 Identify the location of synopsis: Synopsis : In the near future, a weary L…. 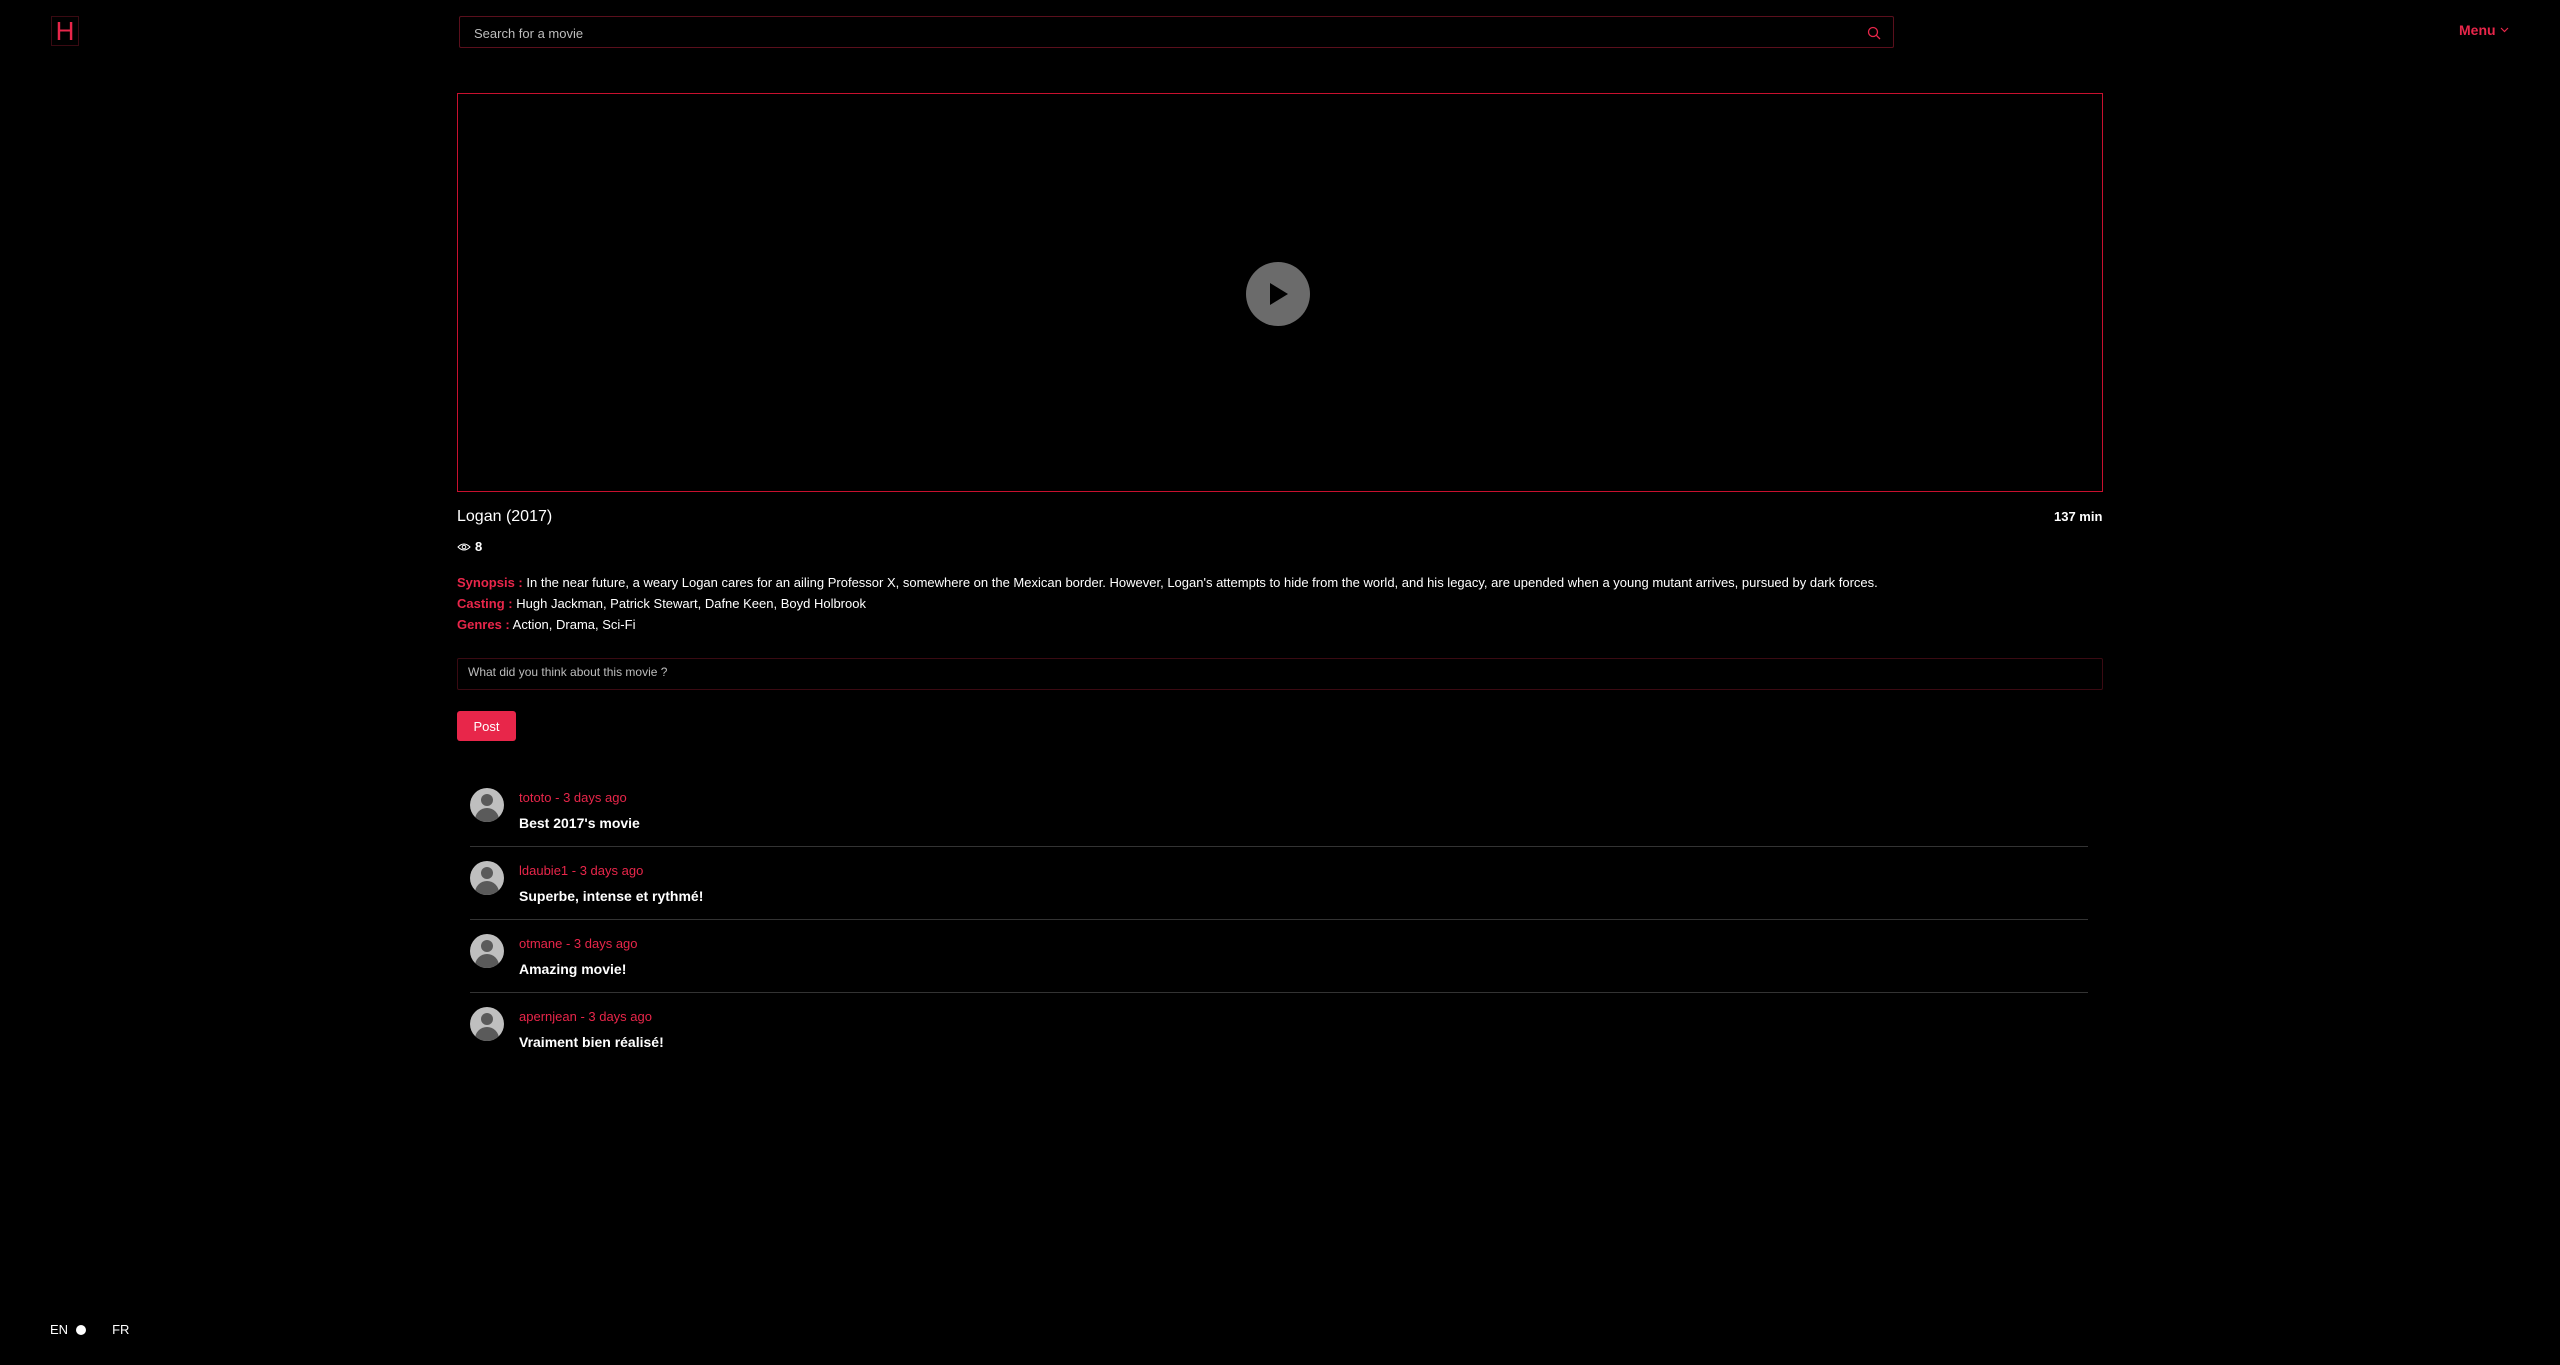
(1167, 582).